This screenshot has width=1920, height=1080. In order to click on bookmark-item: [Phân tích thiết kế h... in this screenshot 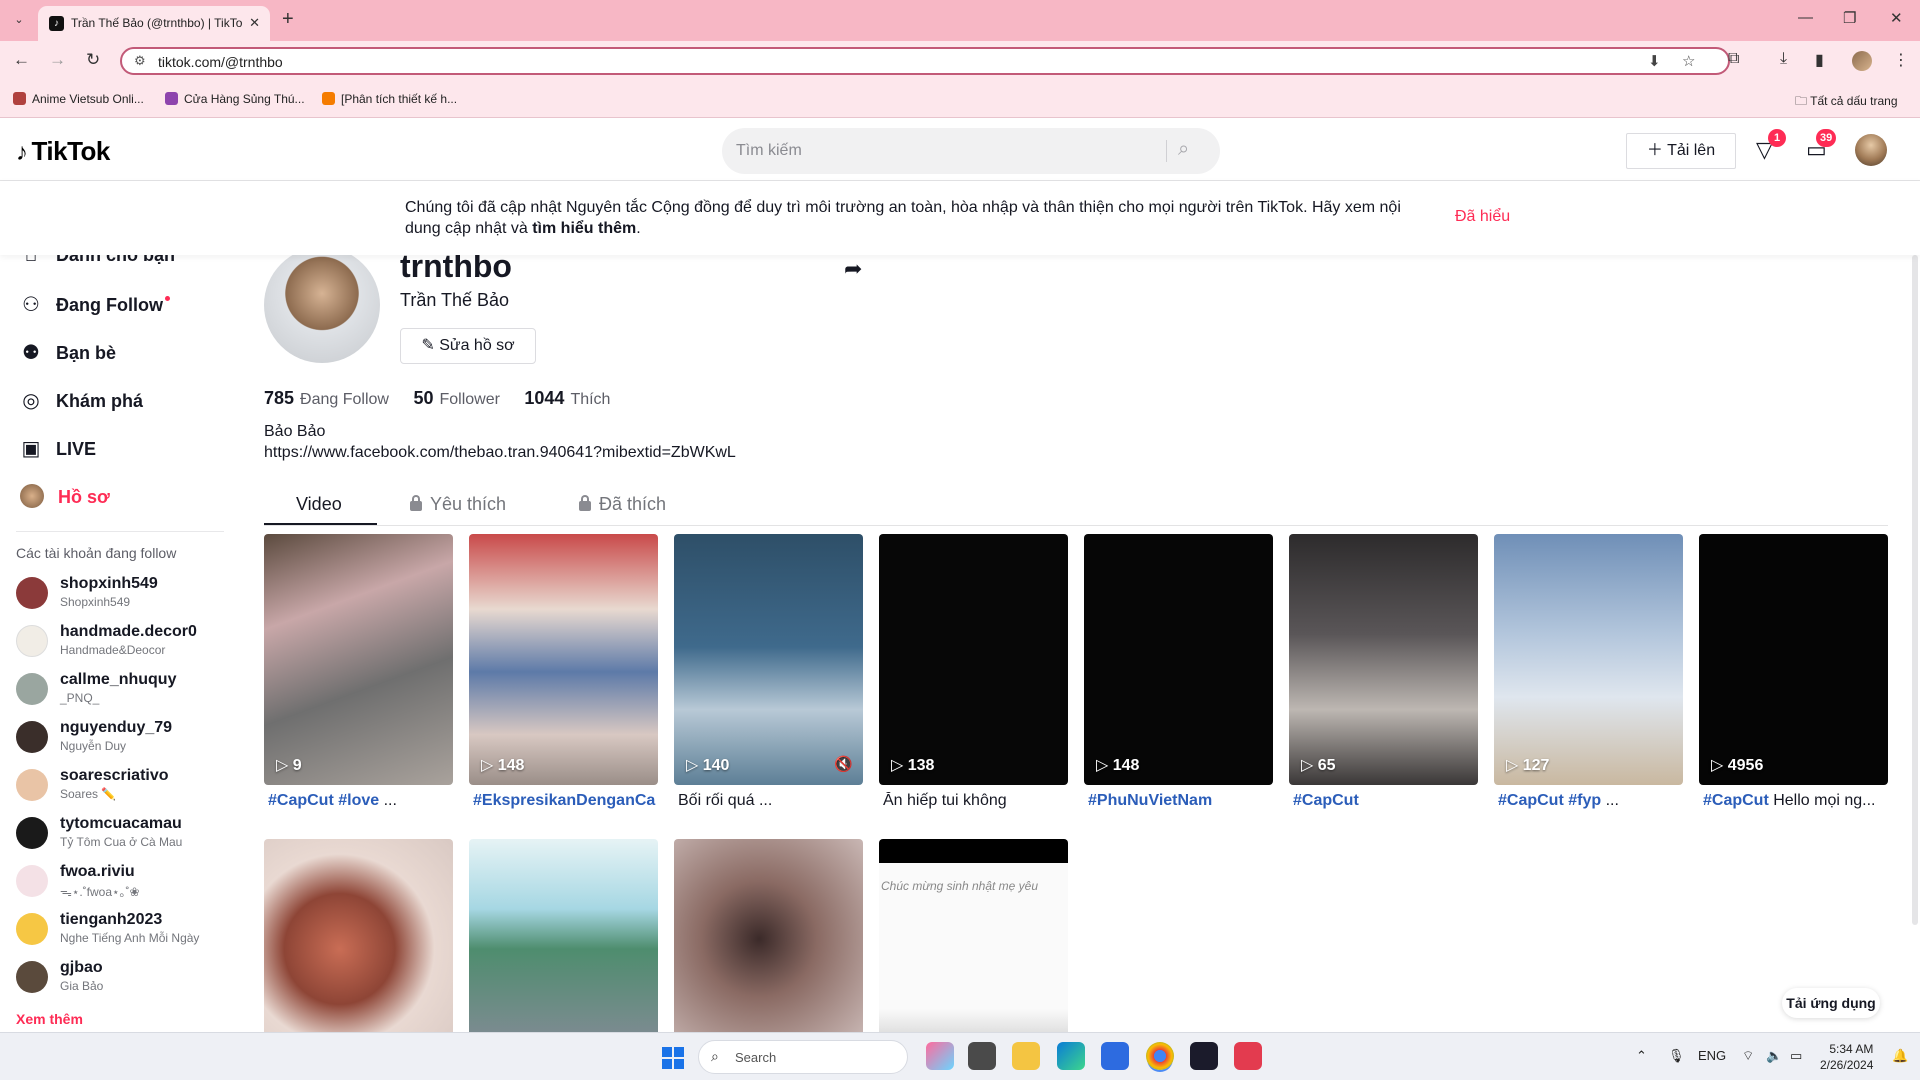, I will do `click(389, 99)`.